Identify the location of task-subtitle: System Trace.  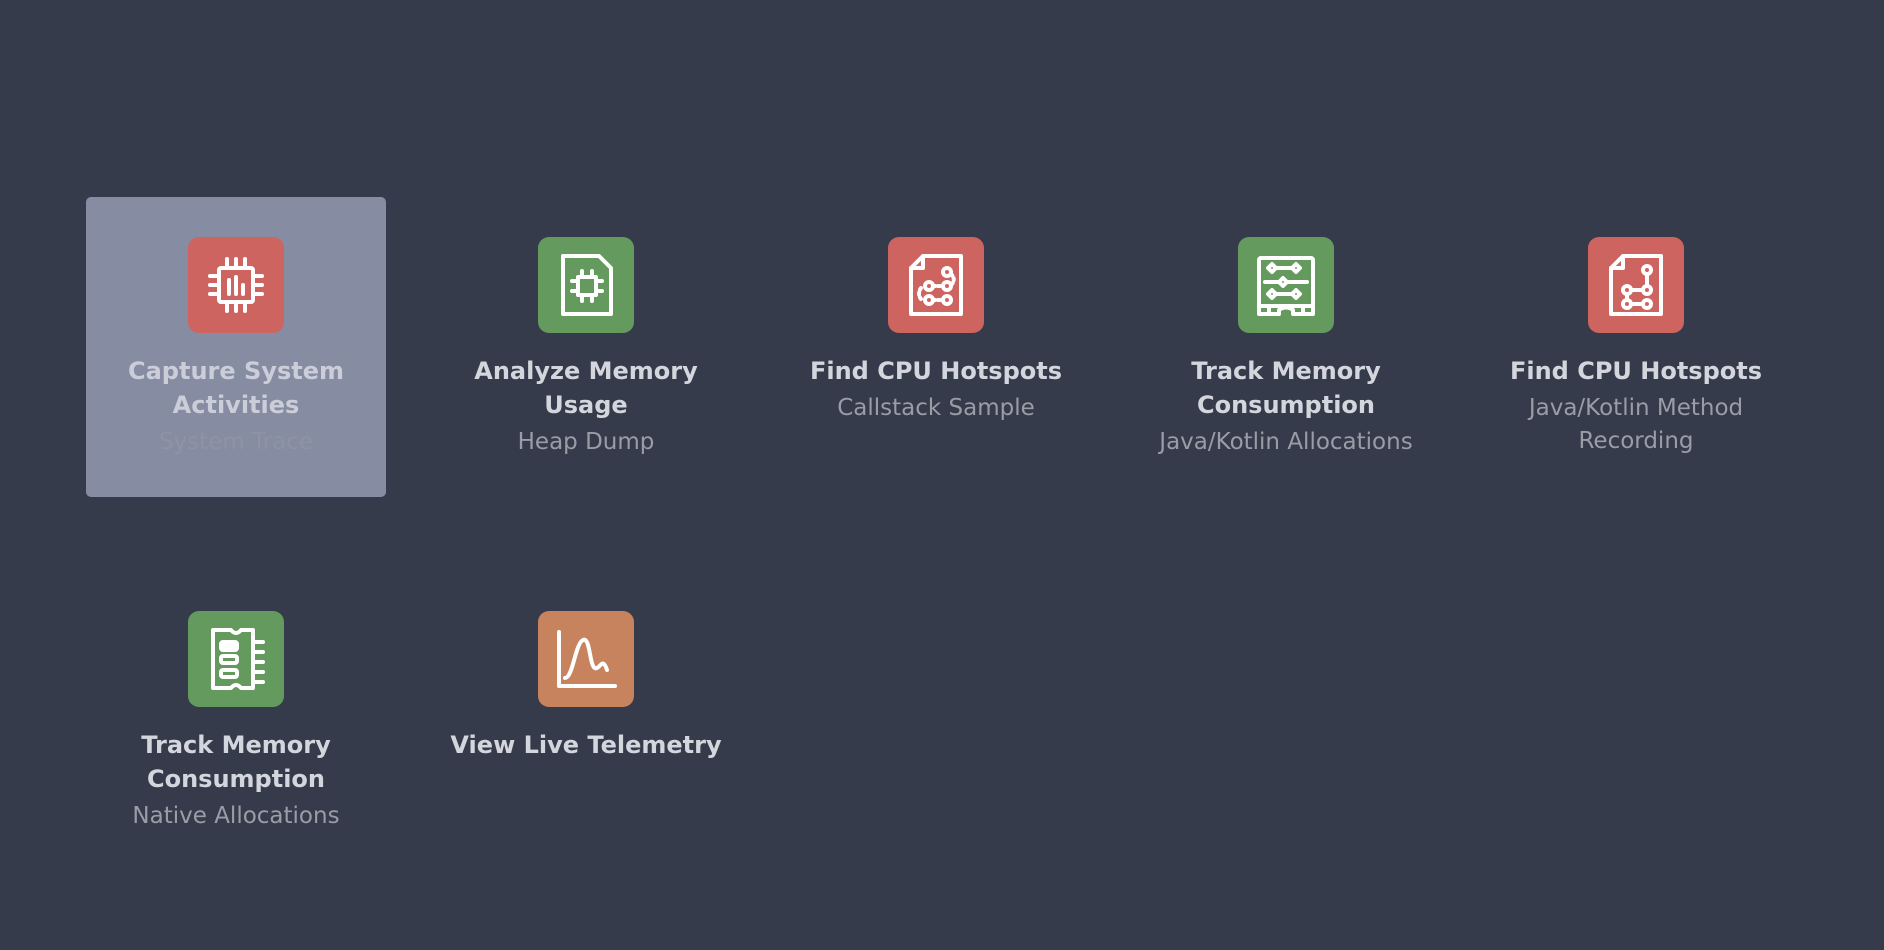
(236, 442).